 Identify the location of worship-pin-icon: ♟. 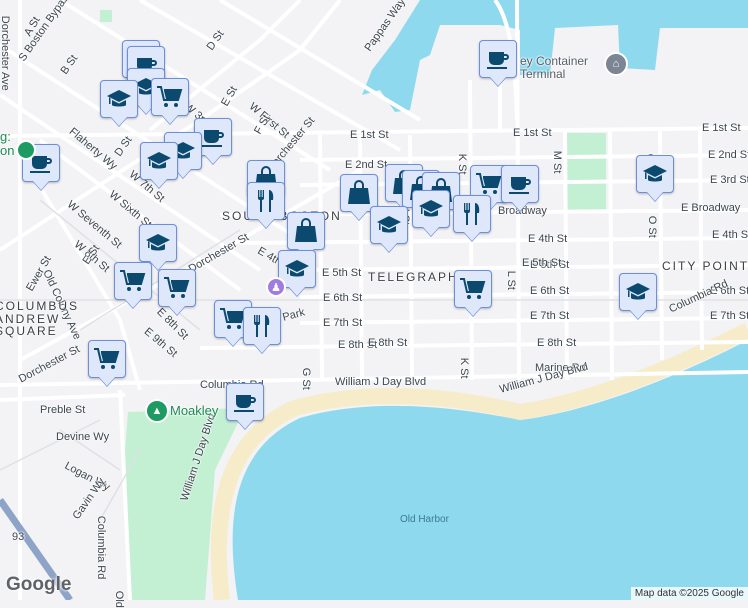
(276, 287).